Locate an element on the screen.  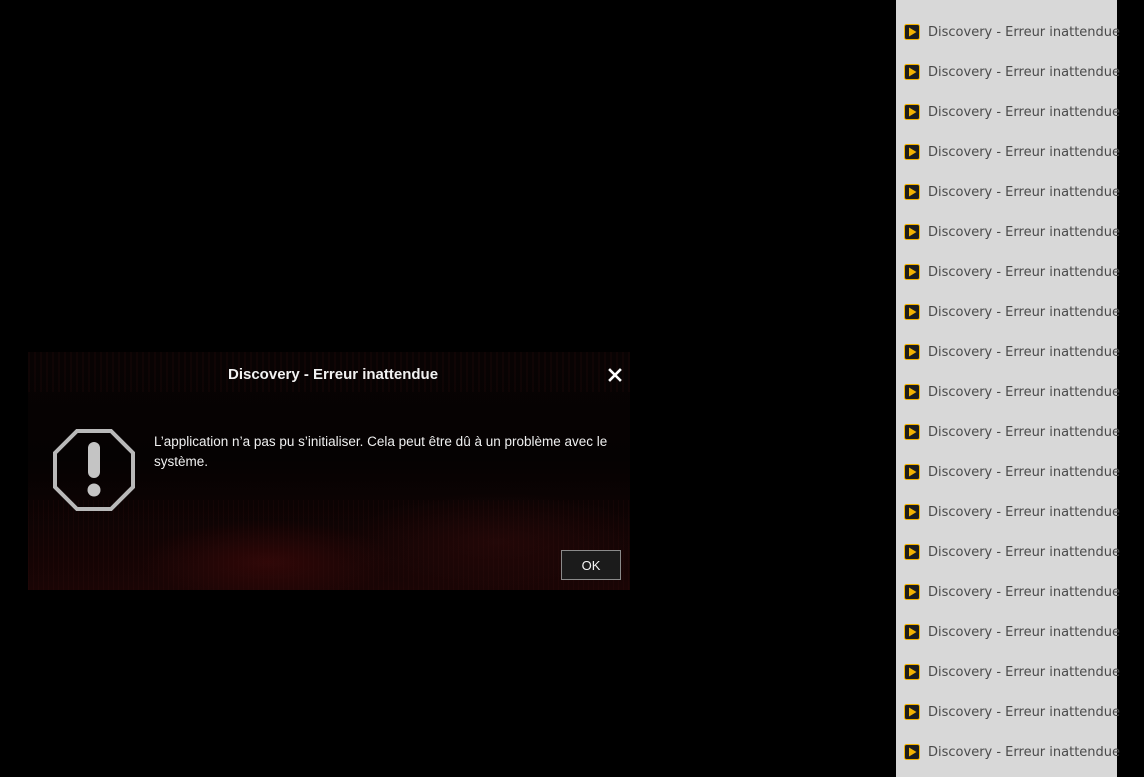
dialog-title: Discovery - Erreur inattendue is located at coordinates (333, 374).